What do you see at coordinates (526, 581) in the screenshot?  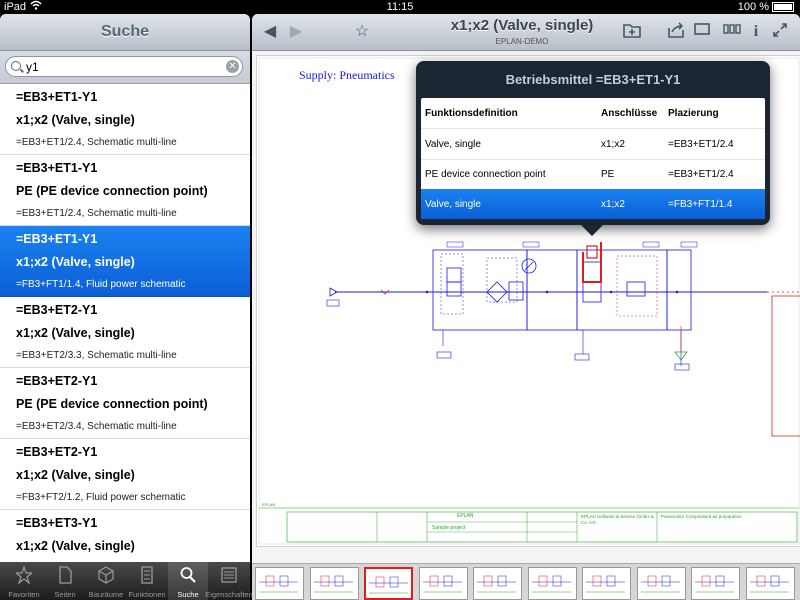 I see `page-thumbnail-strip` at bounding box center [526, 581].